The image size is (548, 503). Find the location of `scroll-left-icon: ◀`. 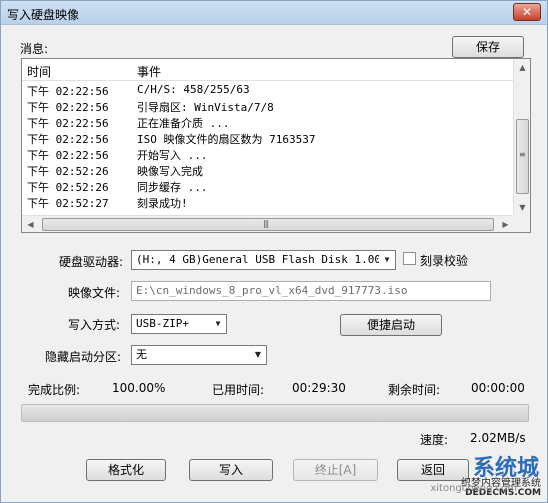

scroll-left-icon: ◀ is located at coordinates (30, 224).